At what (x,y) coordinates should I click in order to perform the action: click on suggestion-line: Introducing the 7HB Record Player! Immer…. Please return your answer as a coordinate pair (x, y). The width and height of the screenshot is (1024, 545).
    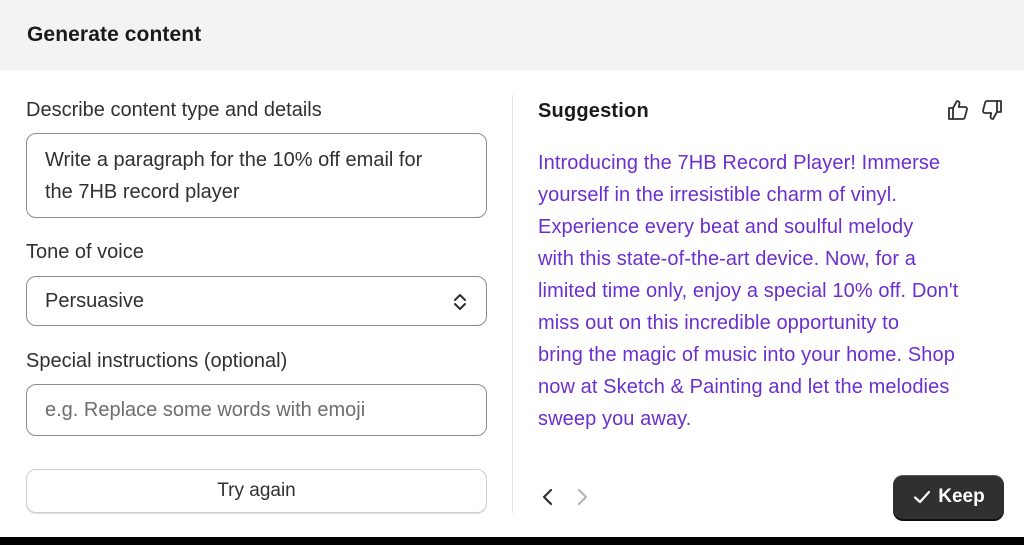
    Looking at the image, I should click on (739, 163).